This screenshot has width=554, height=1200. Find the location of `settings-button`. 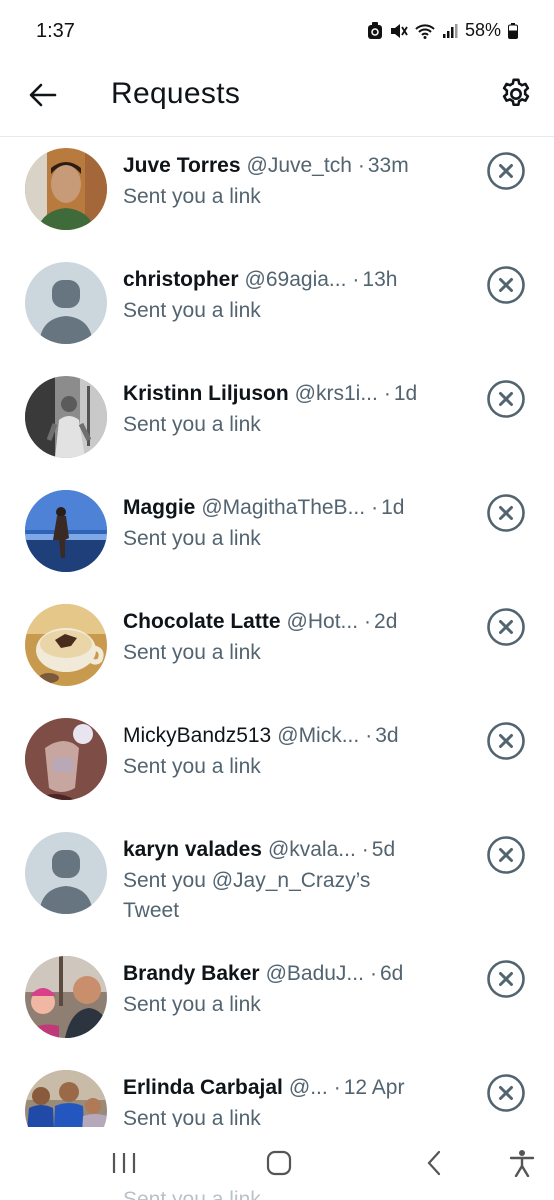

settings-button is located at coordinates (516, 94).